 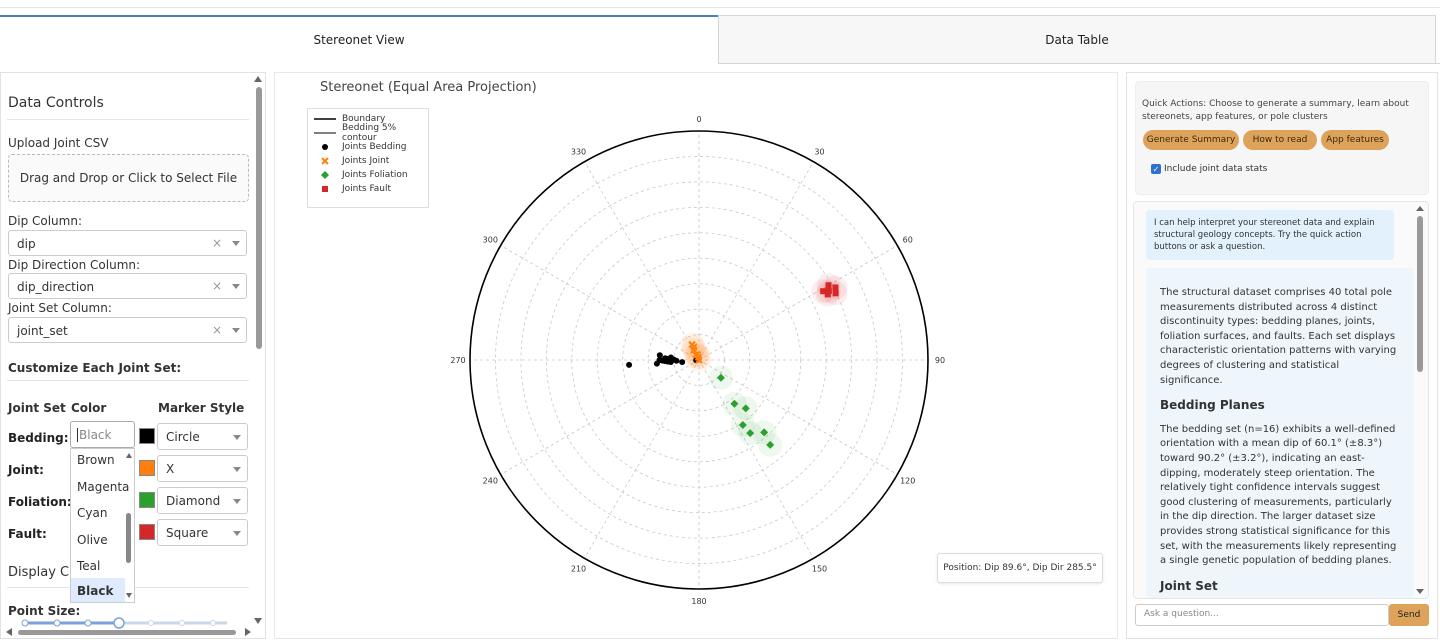 I want to click on azimuth-label: 0, so click(x=698, y=119).